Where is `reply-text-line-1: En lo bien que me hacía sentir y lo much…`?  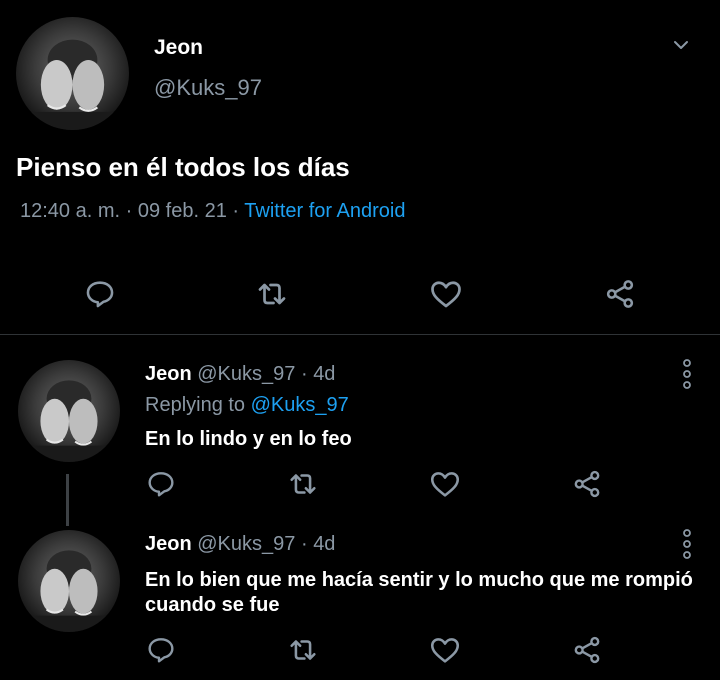
reply-text-line-1: En lo bien que me hacía sentir y lo much… is located at coordinates (419, 580).